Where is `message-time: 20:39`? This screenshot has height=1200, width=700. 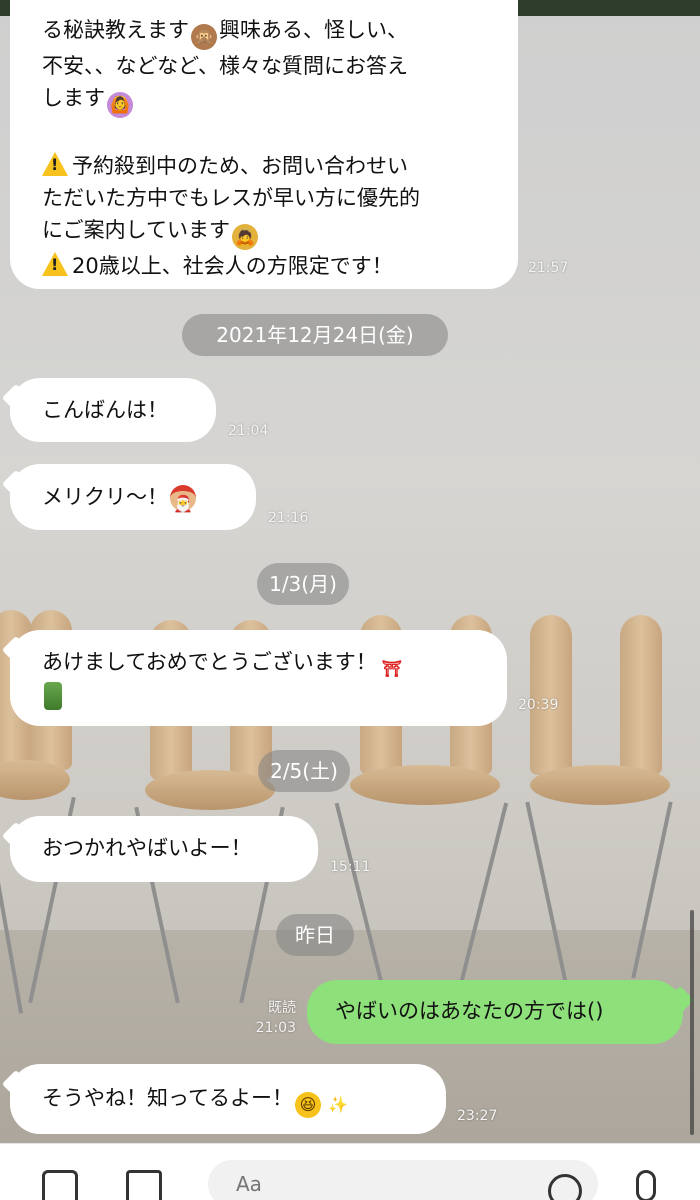 message-time: 20:39 is located at coordinates (538, 705).